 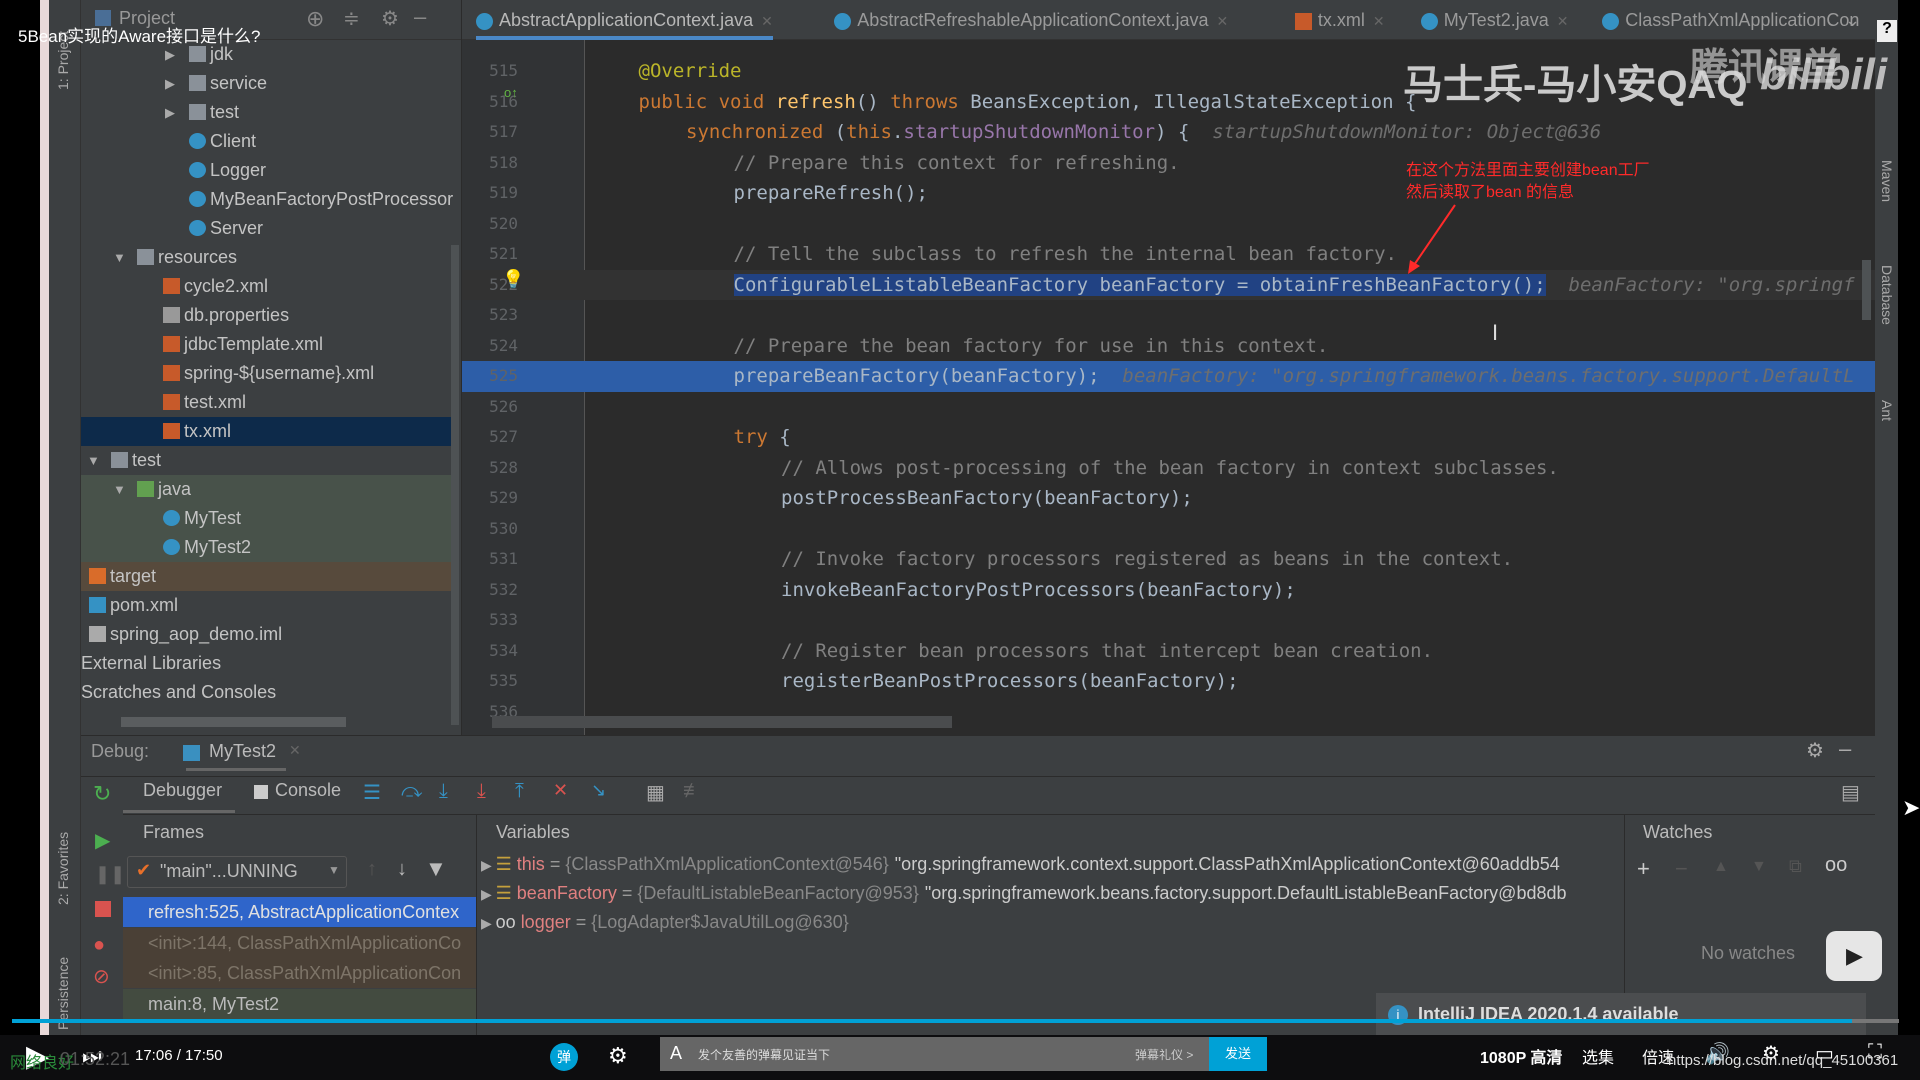 What do you see at coordinates (1795, 866) in the screenshot?
I see `copy-icon: ⧉` at bounding box center [1795, 866].